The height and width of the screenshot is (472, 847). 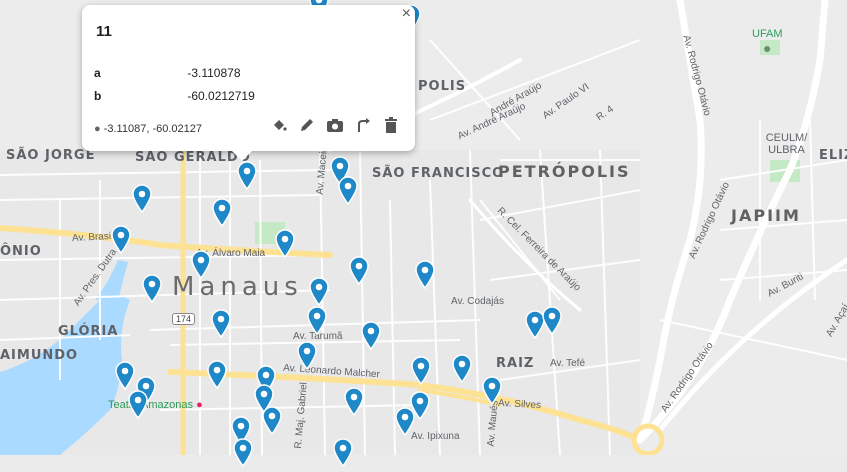 What do you see at coordinates (438, 173) in the screenshot?
I see `neighborhood-sao-francisco: SÃO FRANCISCO` at bounding box center [438, 173].